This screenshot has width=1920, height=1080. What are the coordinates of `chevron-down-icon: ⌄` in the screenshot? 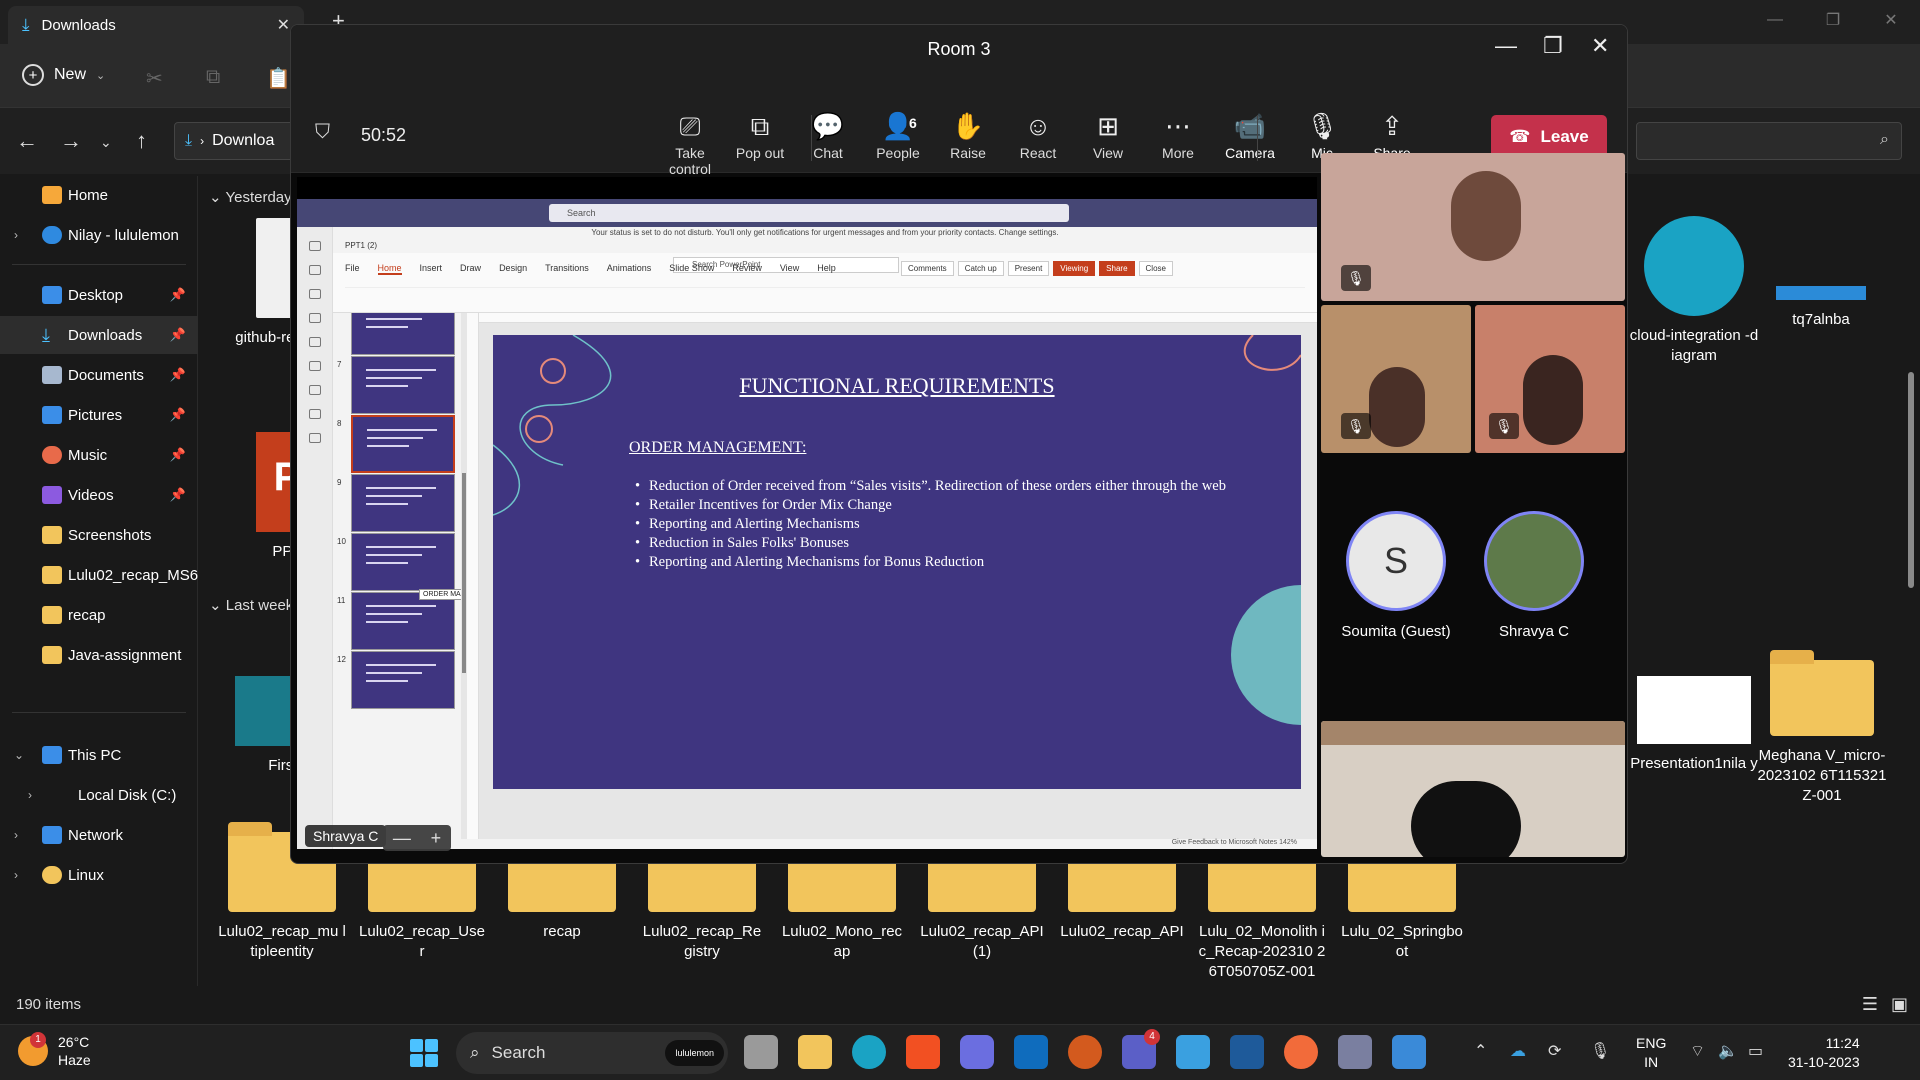 It's located at (19, 755).